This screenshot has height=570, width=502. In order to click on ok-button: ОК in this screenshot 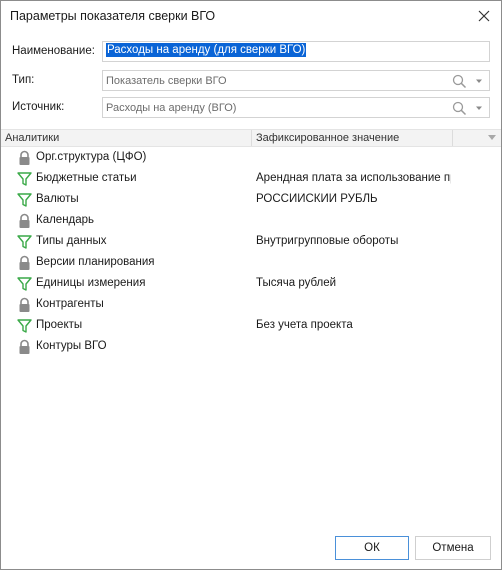, I will do `click(372, 548)`.